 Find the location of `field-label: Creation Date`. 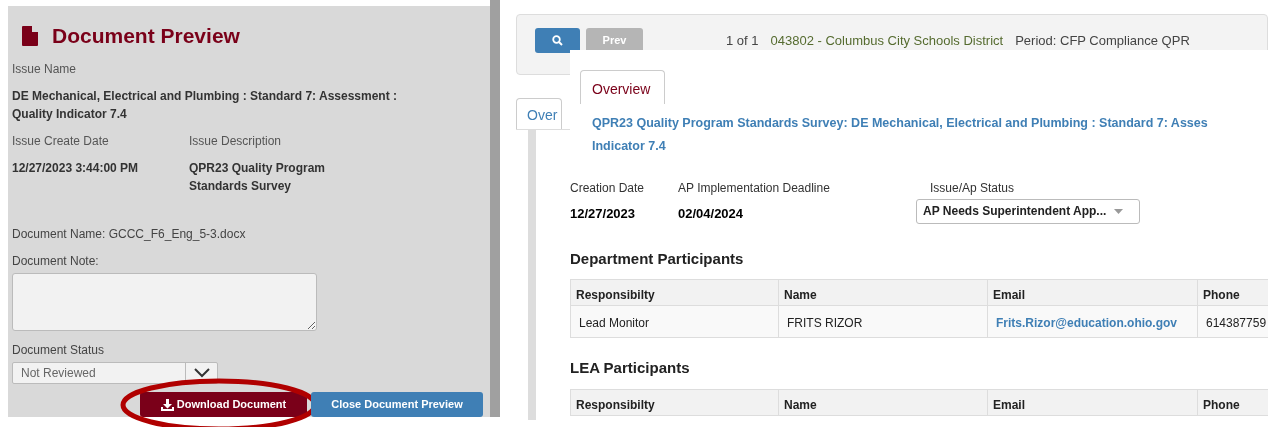

field-label: Creation Date is located at coordinates (608, 188).